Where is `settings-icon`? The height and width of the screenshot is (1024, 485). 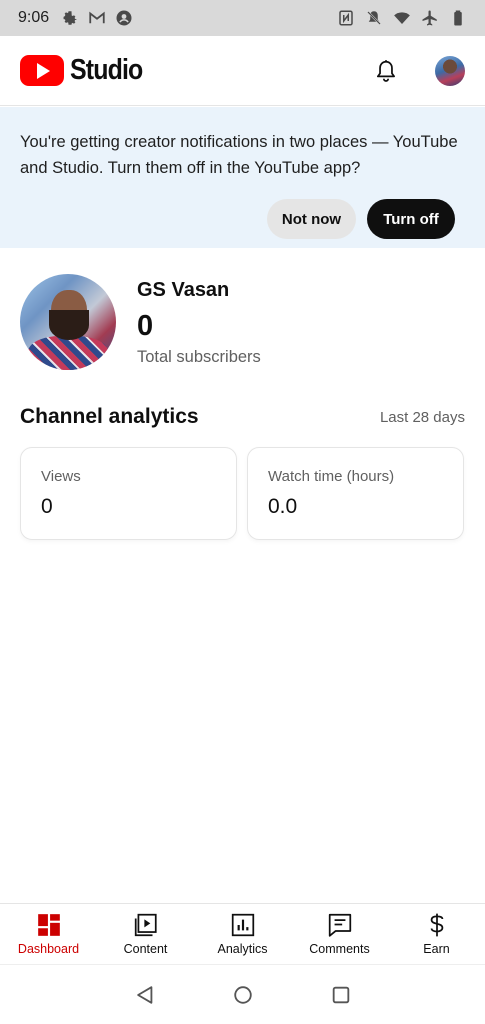 settings-icon is located at coordinates (70, 18).